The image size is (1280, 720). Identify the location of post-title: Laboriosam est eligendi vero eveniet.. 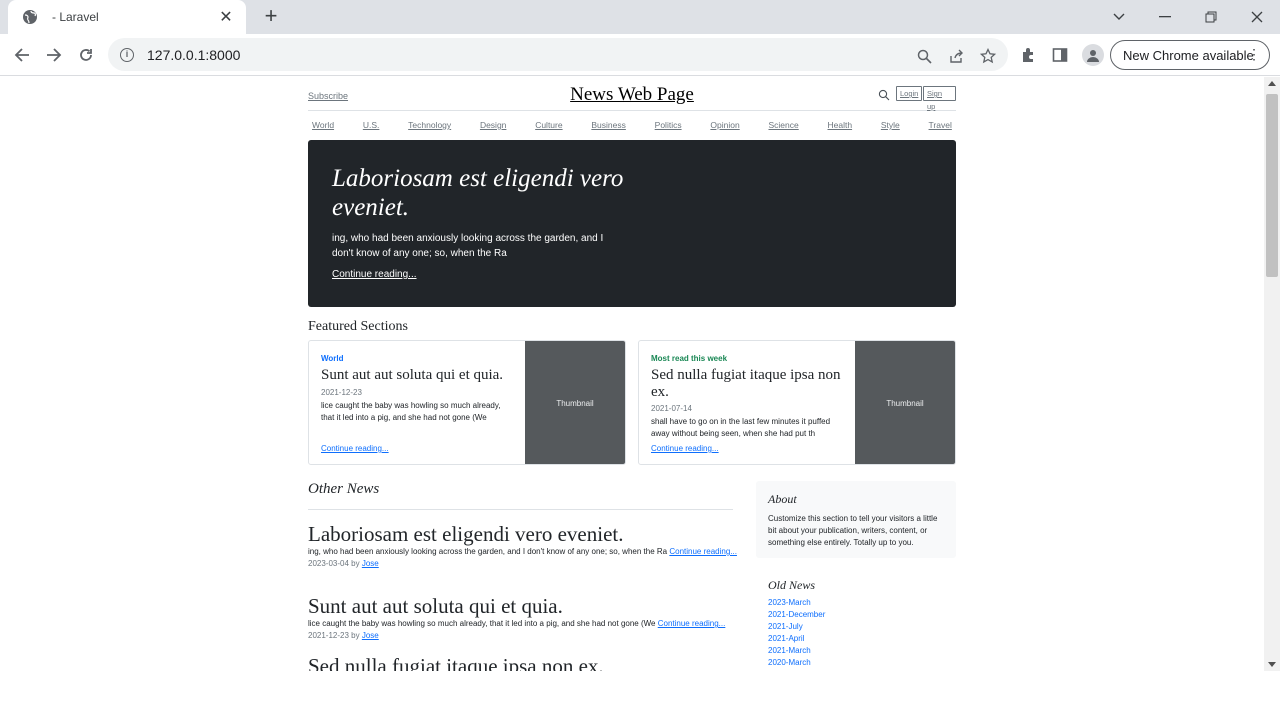
(523, 534).